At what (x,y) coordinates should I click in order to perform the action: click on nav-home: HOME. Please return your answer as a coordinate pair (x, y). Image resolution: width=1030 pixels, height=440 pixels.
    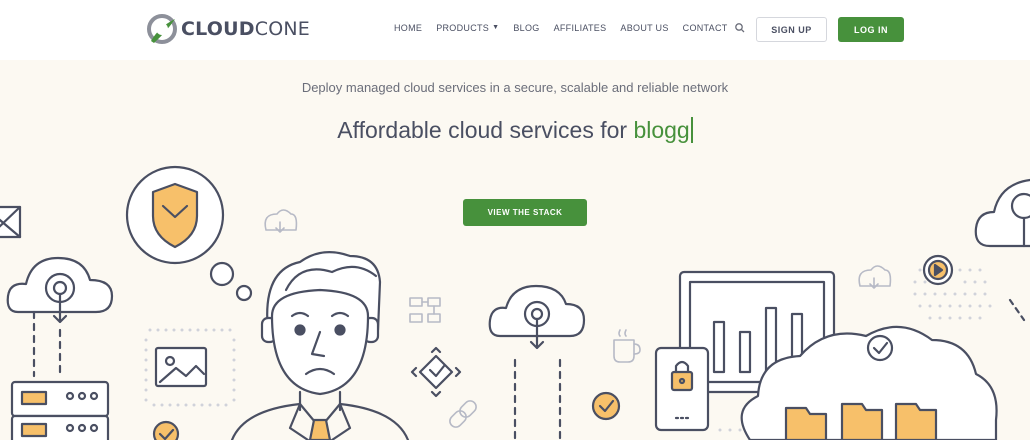
    Looking at the image, I should click on (408, 28).